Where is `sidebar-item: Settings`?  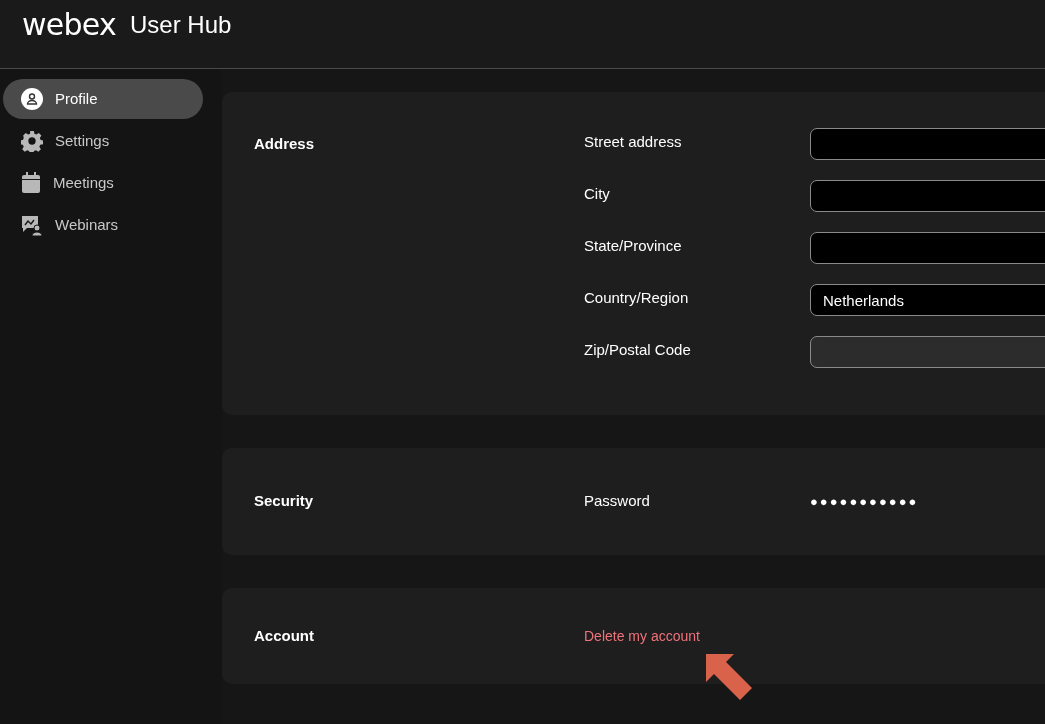
sidebar-item: Settings is located at coordinates (103, 141).